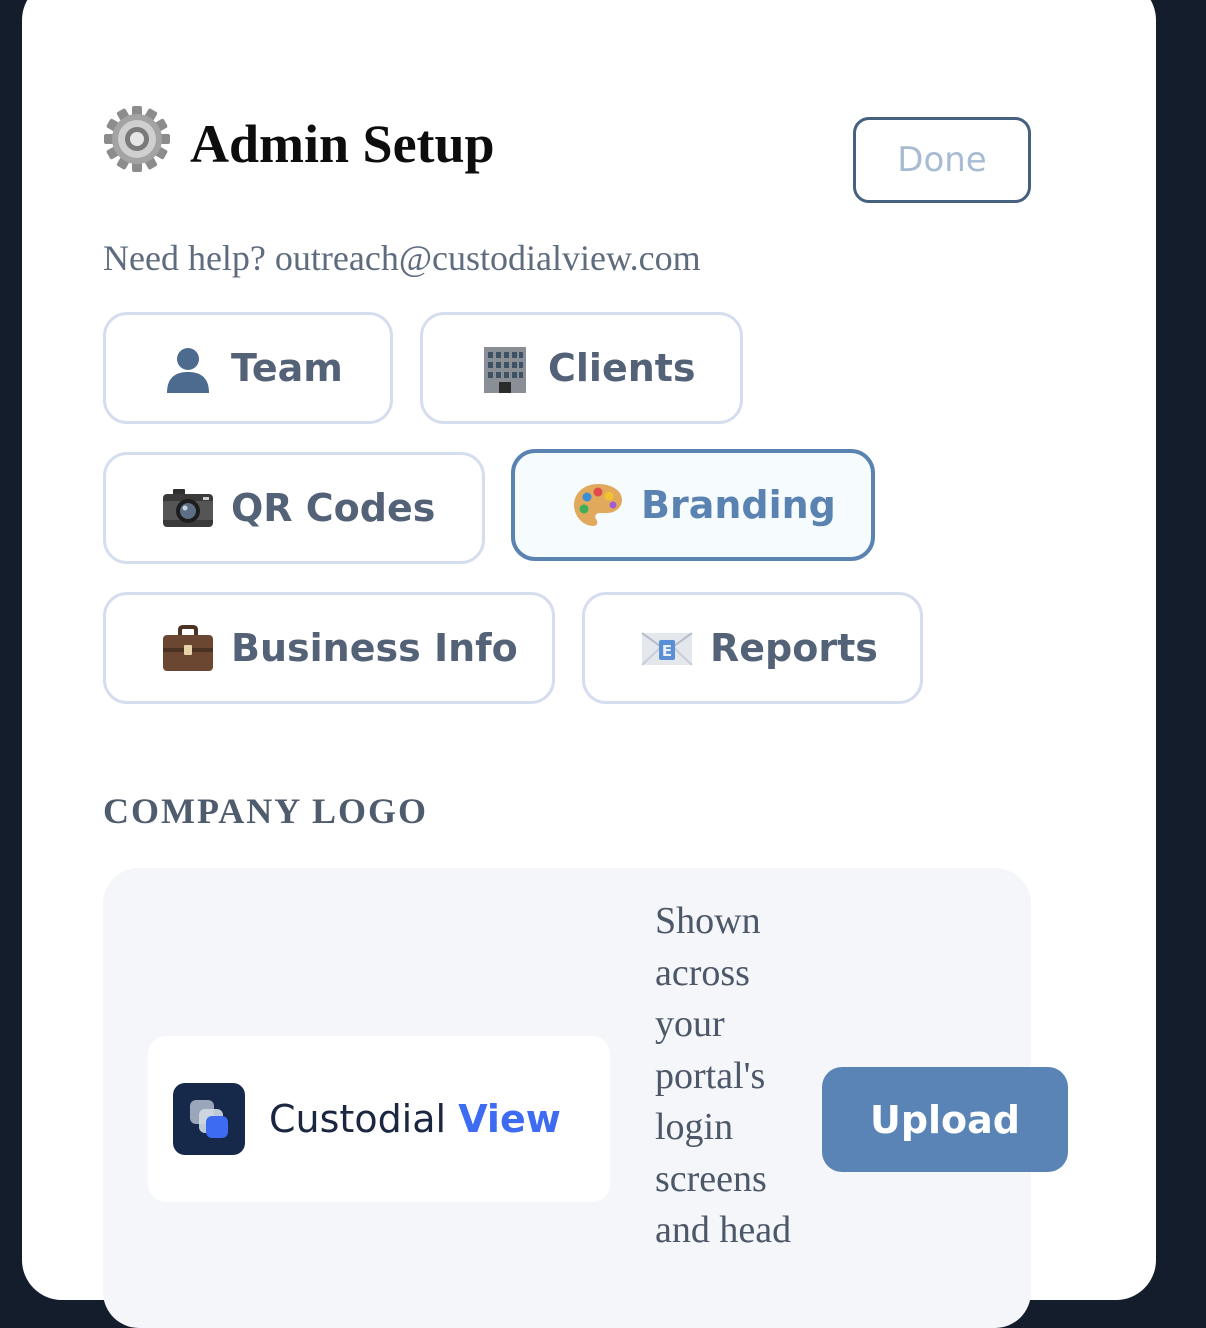  I want to click on tab-label: QR Codes, so click(333, 508).